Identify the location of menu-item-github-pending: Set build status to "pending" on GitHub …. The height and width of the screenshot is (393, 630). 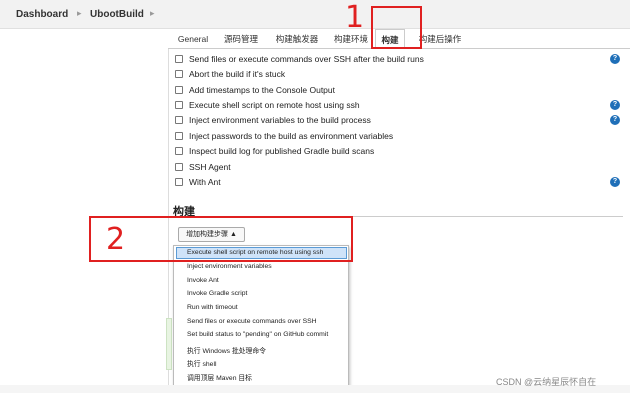
(257, 334).